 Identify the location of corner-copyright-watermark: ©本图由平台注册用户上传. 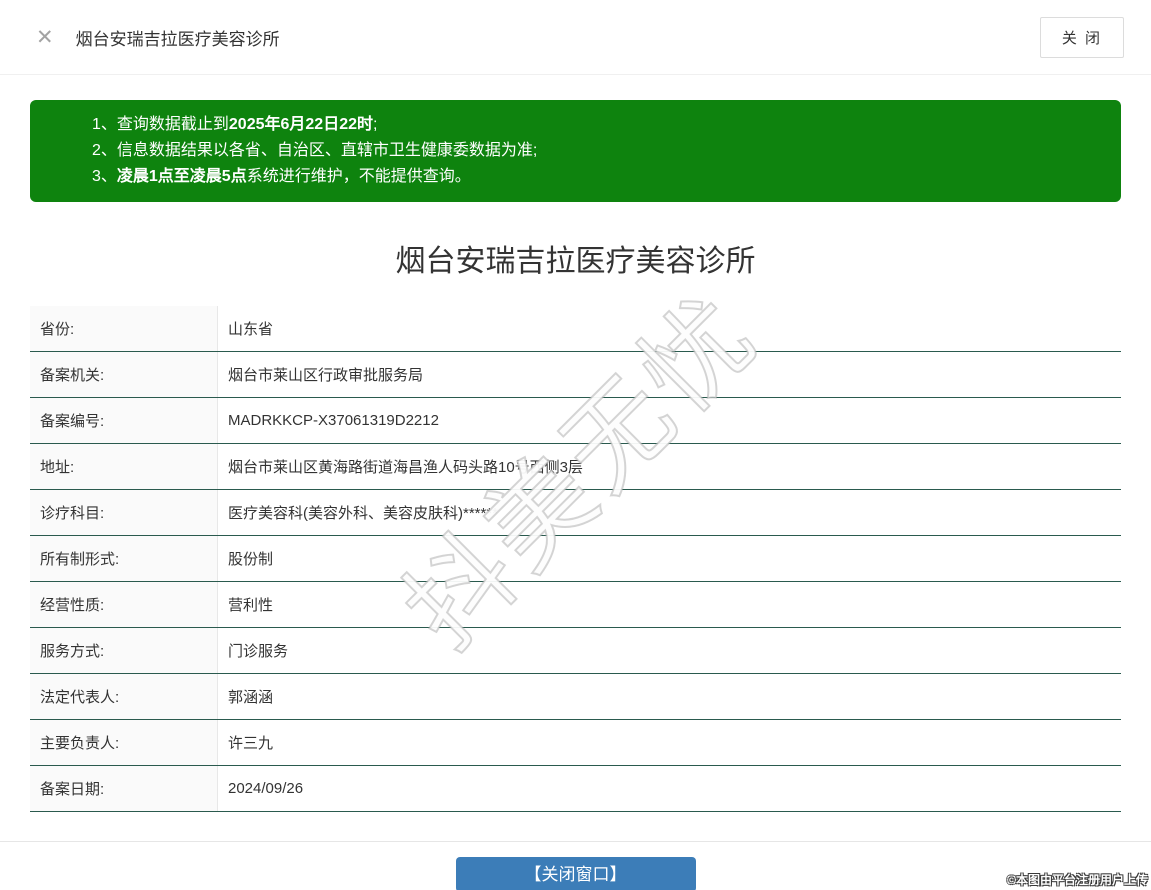
(1077, 880).